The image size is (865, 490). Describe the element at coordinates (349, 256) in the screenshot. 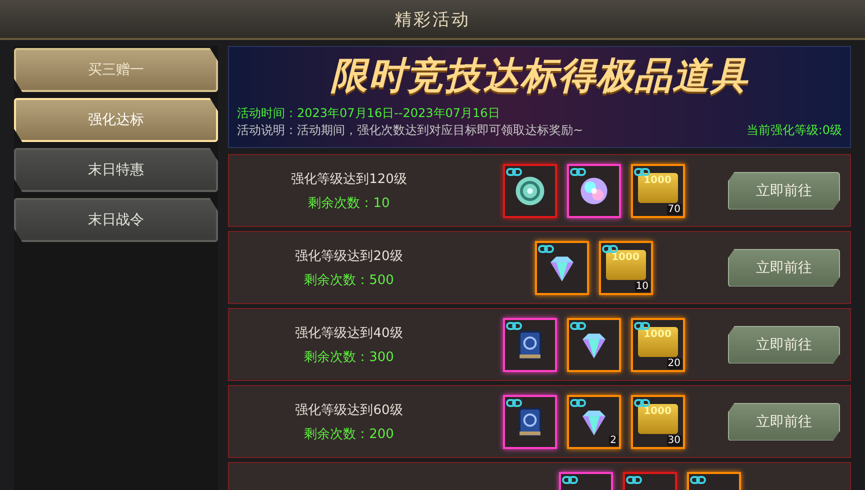

I see `goal-text: 强化等级达到20级` at that location.